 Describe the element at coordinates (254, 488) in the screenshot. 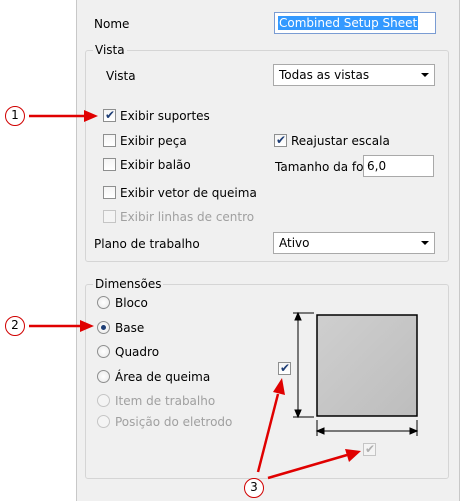

I see `callout-3: 3` at that location.